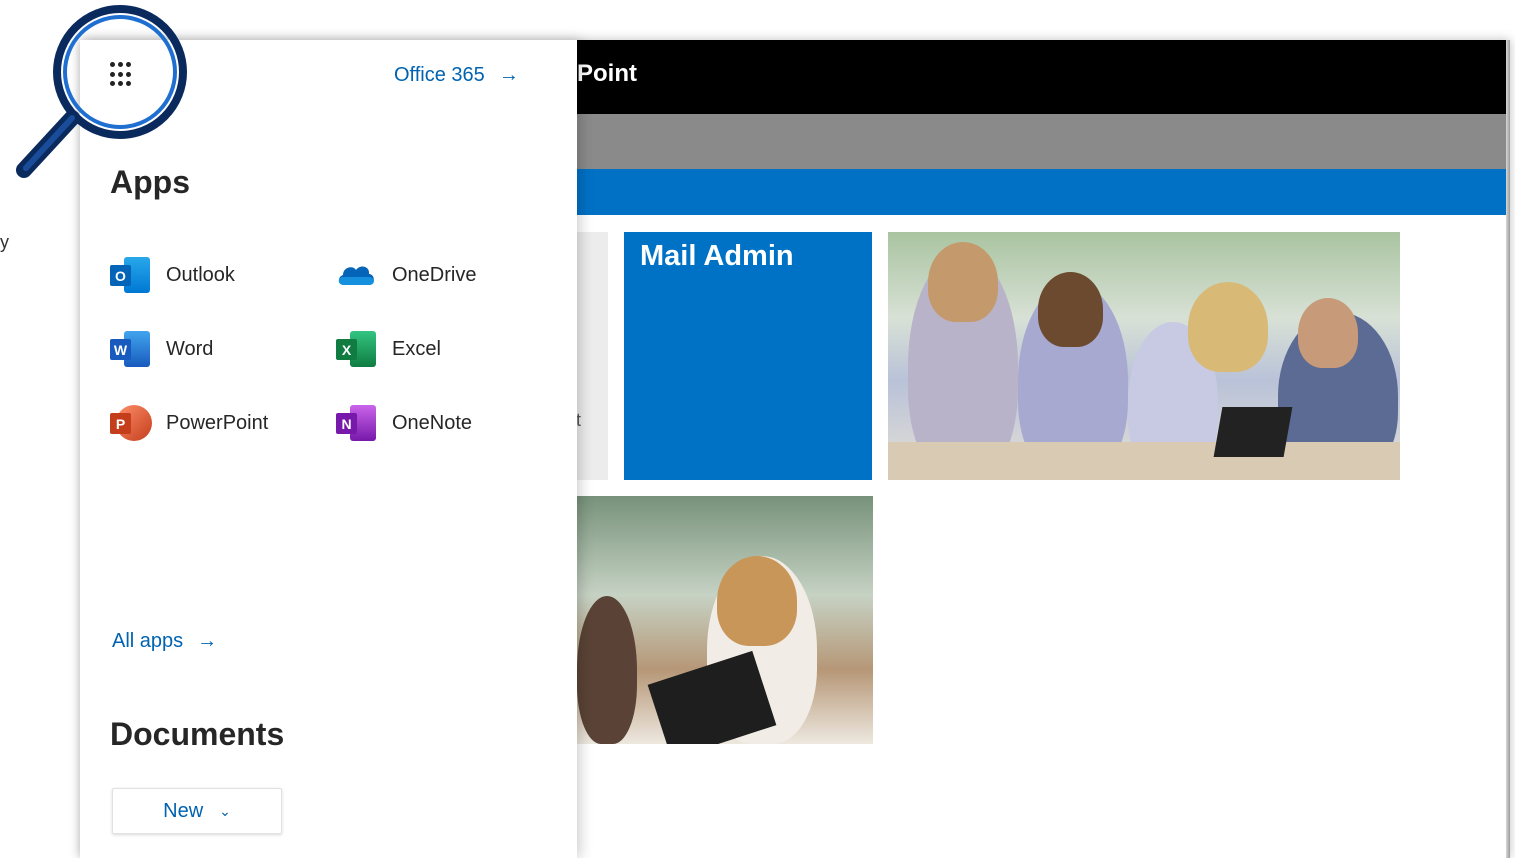 This screenshot has height=858, width=1515. What do you see at coordinates (130, 275) in the screenshot?
I see `outlook-icon: O` at bounding box center [130, 275].